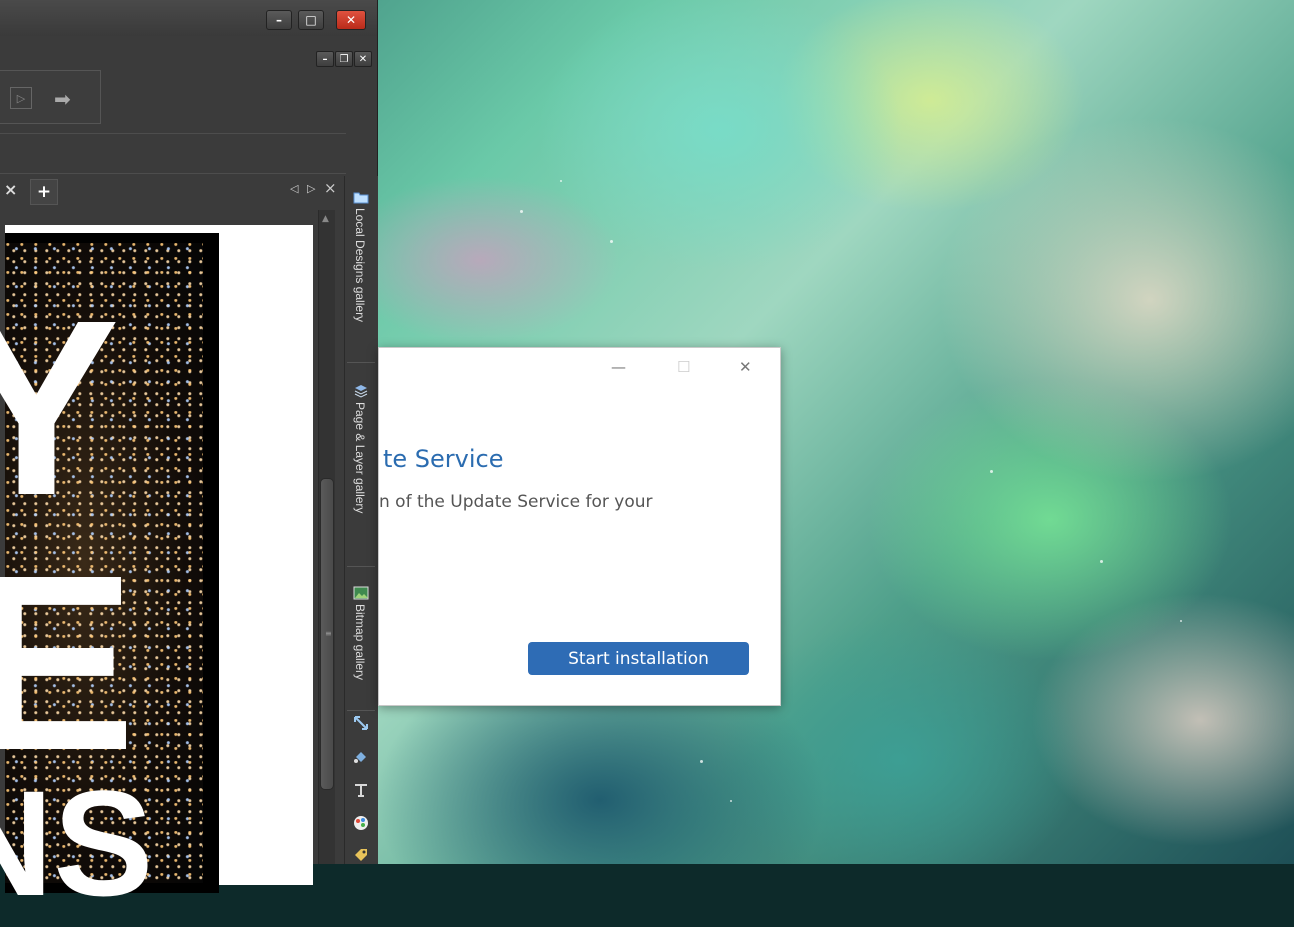 Image resolution: width=1294 pixels, height=927 pixels. What do you see at coordinates (330, 188) in the screenshot?
I see `tabs-close-icon: ×` at bounding box center [330, 188].